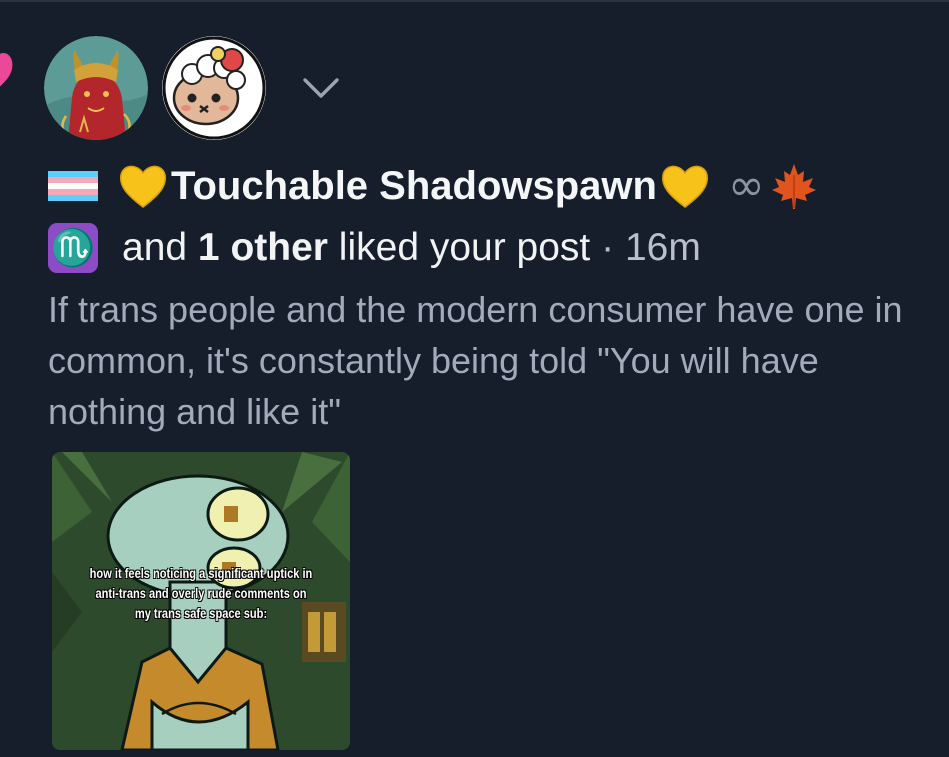 The image size is (949, 757). What do you see at coordinates (96, 88) in the screenshot?
I see `red-devil-avatar` at bounding box center [96, 88].